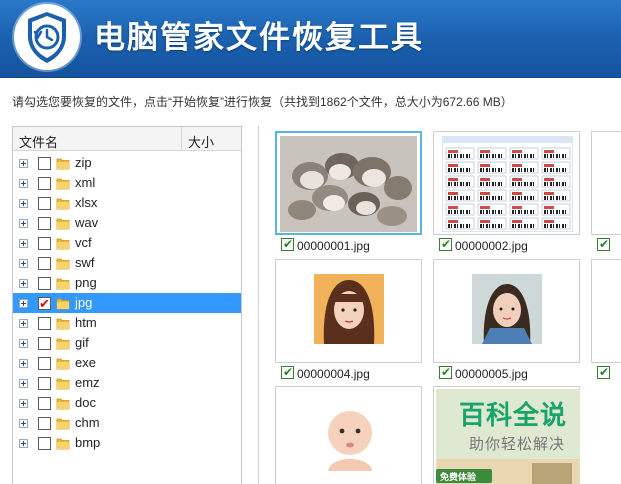 The height and width of the screenshot is (484, 621). What do you see at coordinates (82, 342) in the screenshot?
I see `tree-item-label: gif` at bounding box center [82, 342].